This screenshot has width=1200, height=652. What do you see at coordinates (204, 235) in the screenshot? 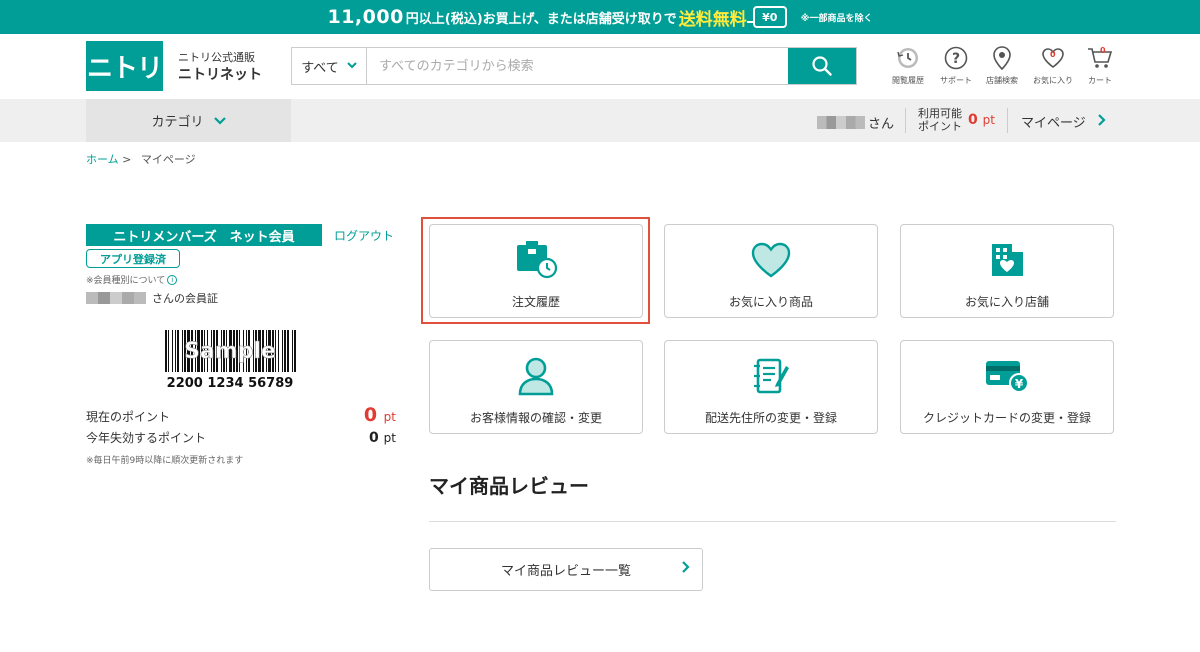
I see `member-type-badge: ニトリメンバーズ ネット会員` at bounding box center [204, 235].